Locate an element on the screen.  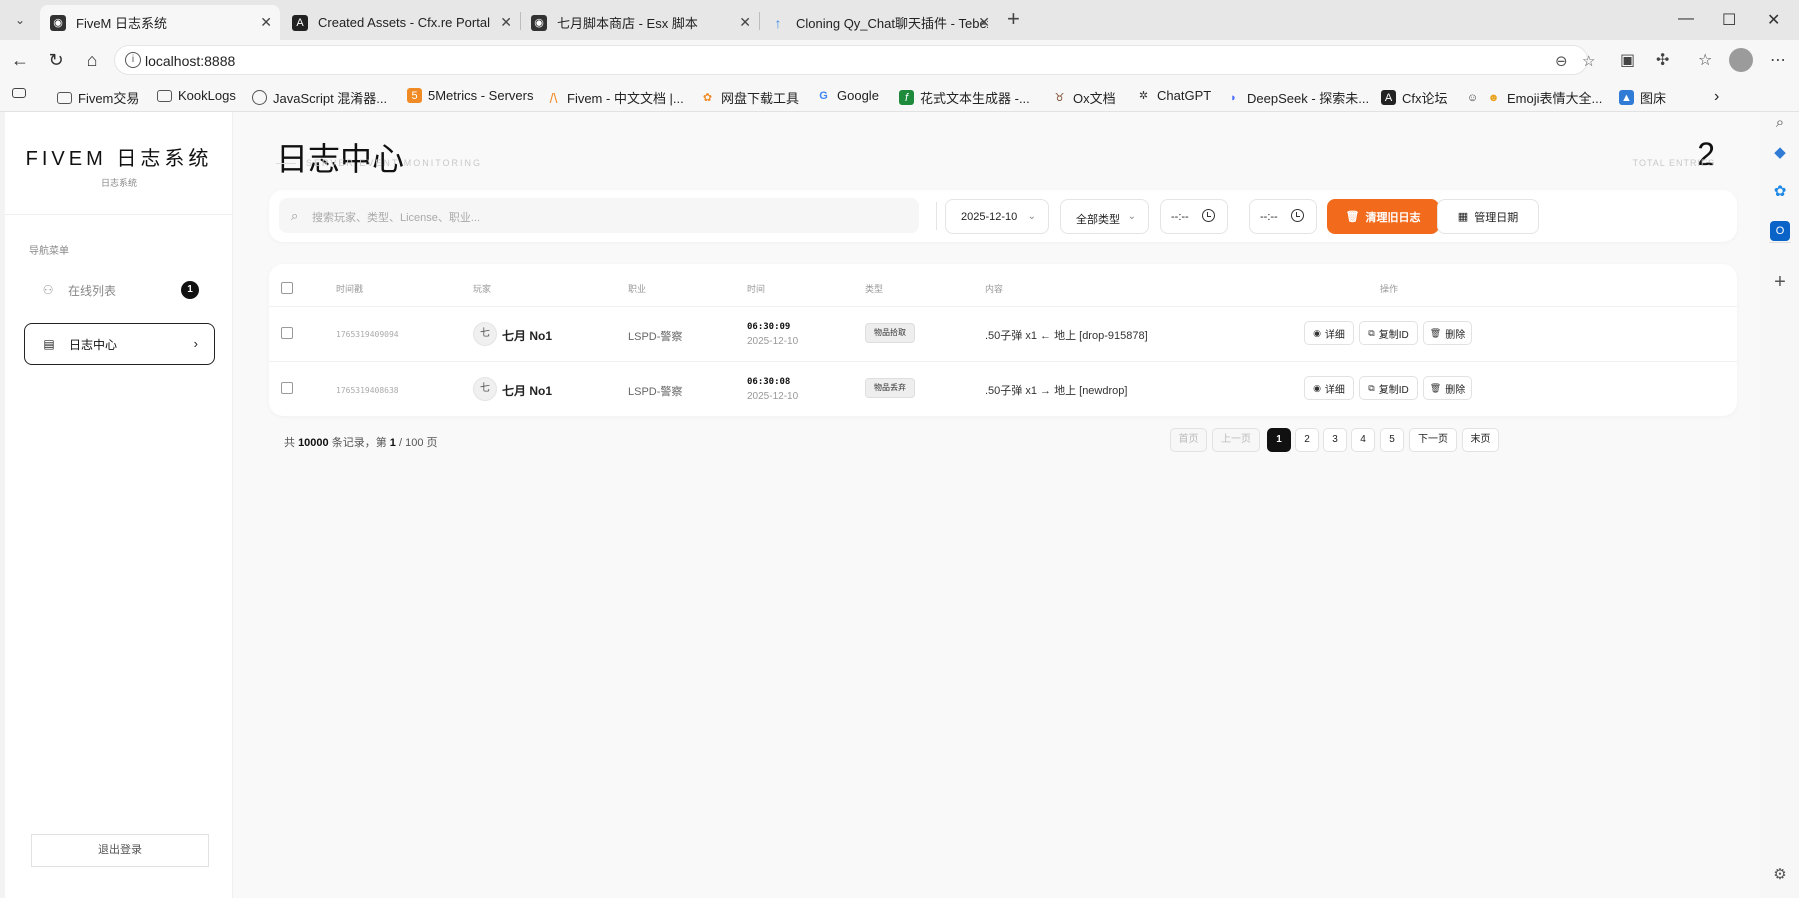
bookmark-download-tool: ✿ 网盘下载工具 is located at coordinates (749, 97).